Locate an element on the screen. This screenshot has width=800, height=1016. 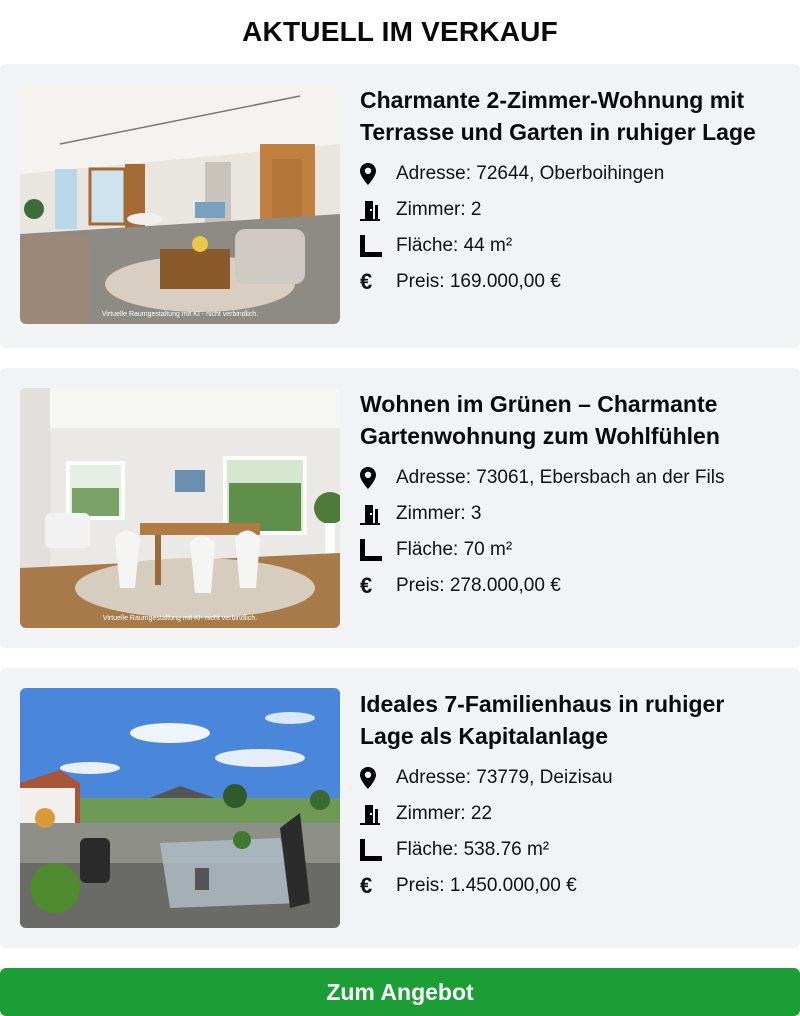
listing-rooms-text: Zimmer: 3 is located at coordinates (439, 513).